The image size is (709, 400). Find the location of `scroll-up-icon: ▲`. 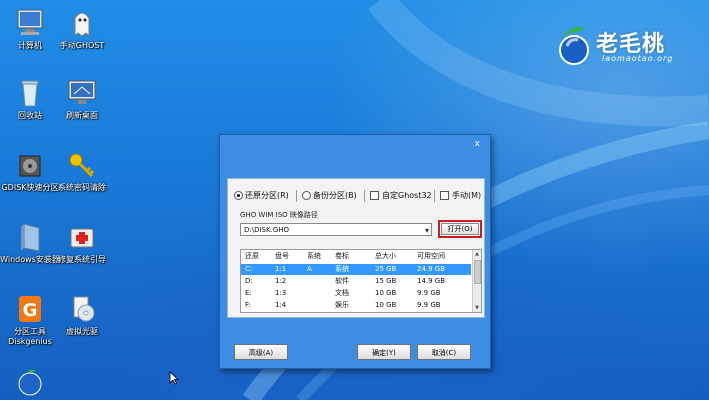

scroll-up-icon: ▲ is located at coordinates (477, 254).